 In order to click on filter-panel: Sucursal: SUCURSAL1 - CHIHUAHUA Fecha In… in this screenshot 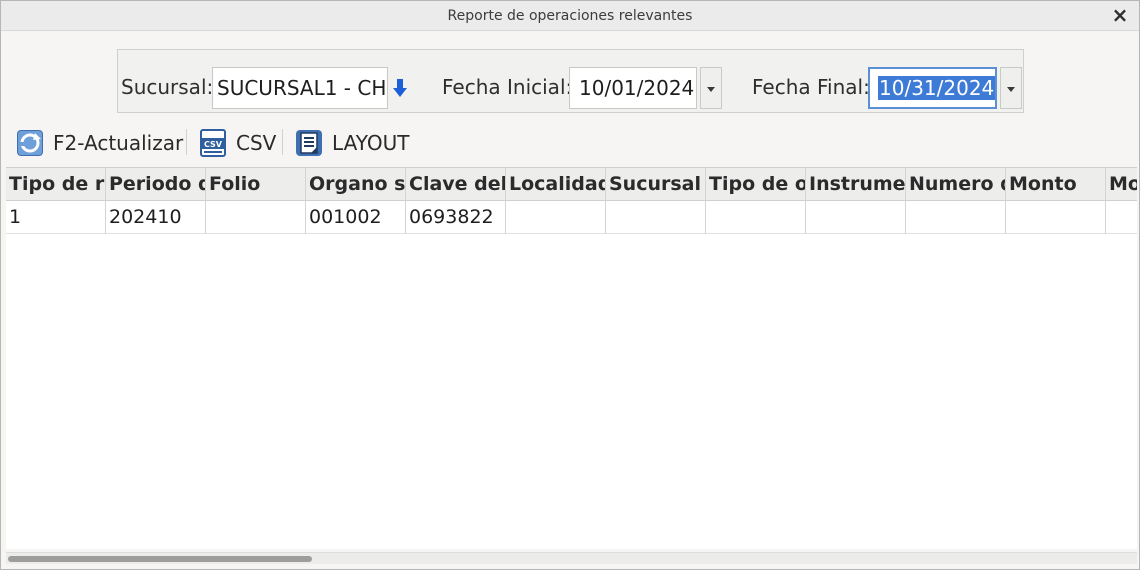, I will do `click(570, 81)`.